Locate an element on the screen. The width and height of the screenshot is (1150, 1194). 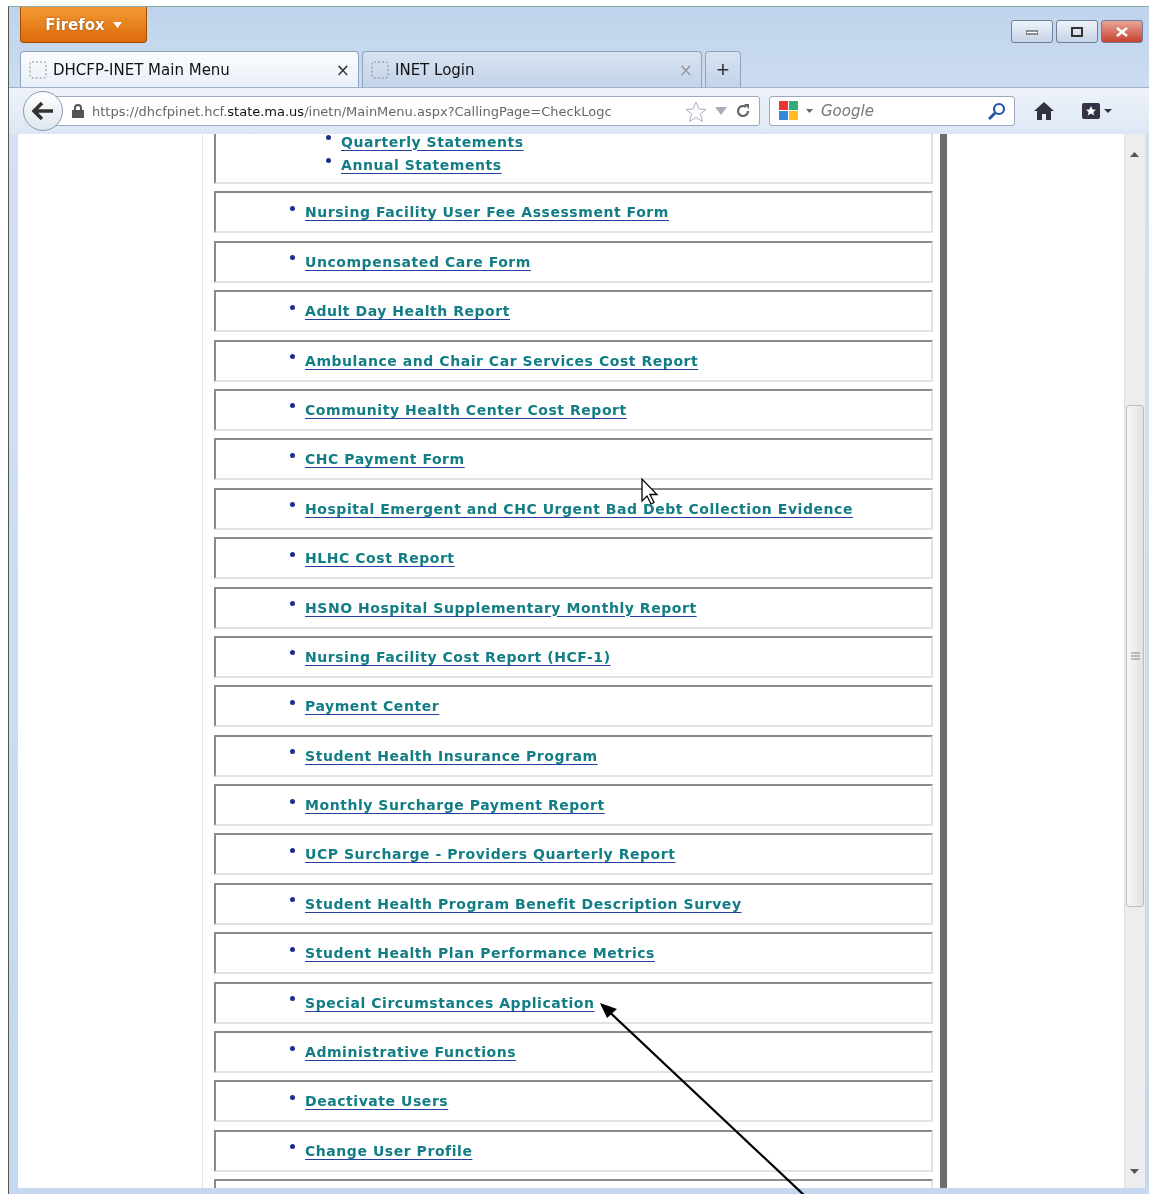
menu-link: HLHC Cost Report is located at coordinates (380, 558).